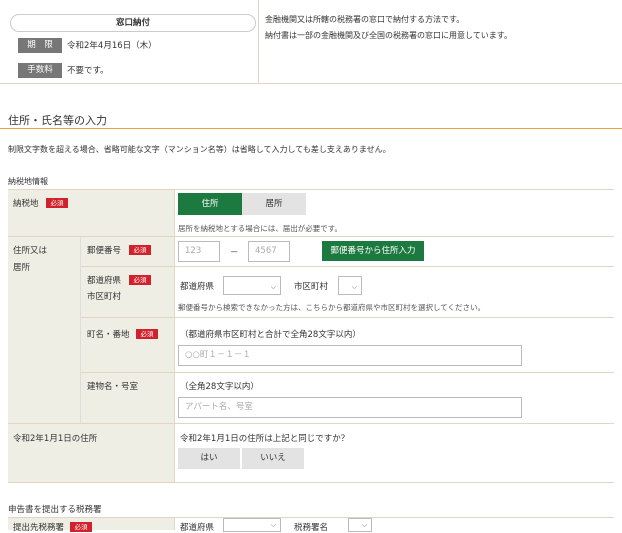 This screenshot has width=622, height=533. I want to click on tab-note: 居所を納税地とする場合には、届出が必要です。, so click(260, 228).